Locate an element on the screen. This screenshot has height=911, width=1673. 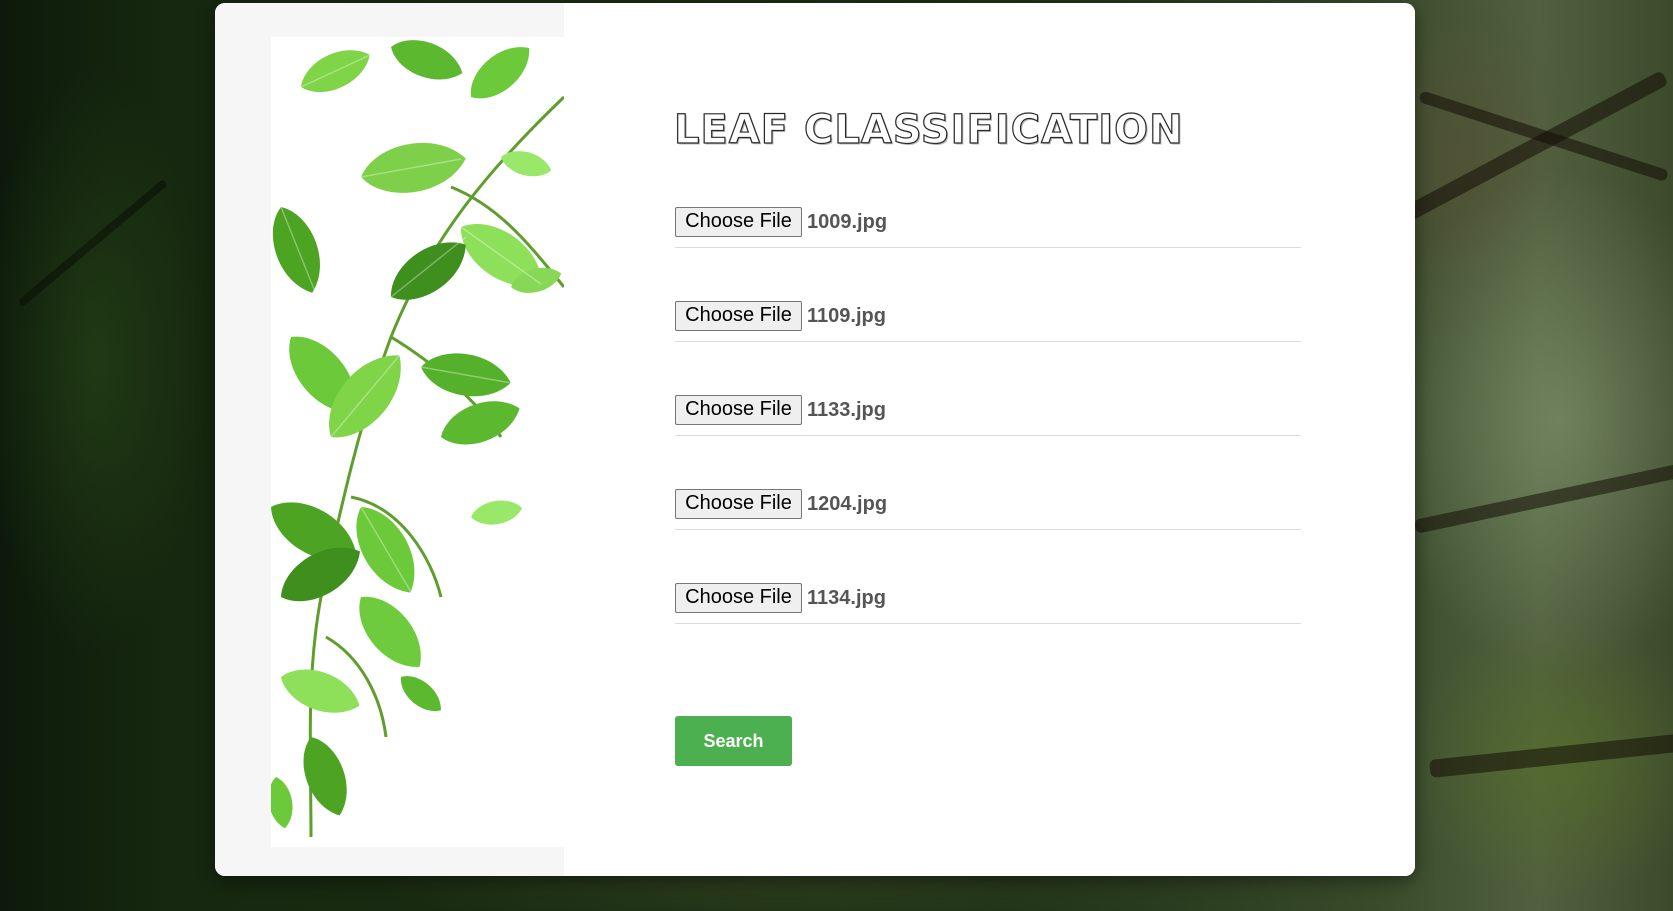
leaf-stems is located at coordinates (436, 466).